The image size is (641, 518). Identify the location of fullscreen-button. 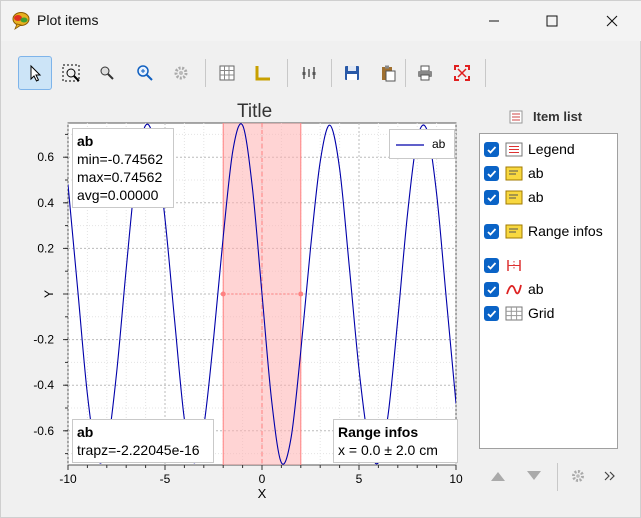
(462, 73).